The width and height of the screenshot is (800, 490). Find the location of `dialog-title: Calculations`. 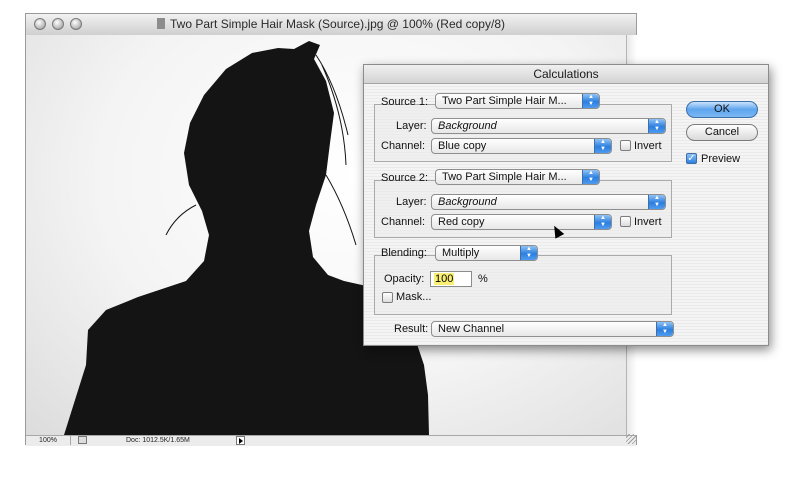

dialog-title: Calculations is located at coordinates (566, 74).